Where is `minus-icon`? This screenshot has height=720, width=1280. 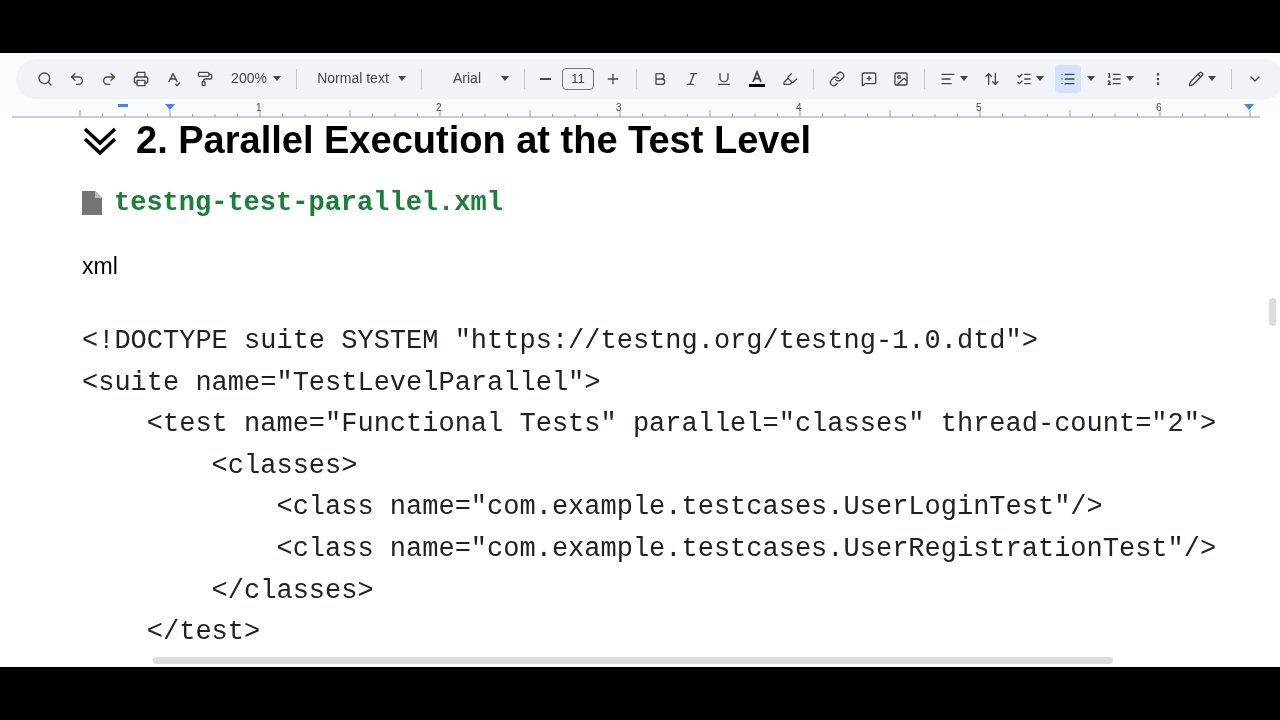
minus-icon is located at coordinates (545, 78).